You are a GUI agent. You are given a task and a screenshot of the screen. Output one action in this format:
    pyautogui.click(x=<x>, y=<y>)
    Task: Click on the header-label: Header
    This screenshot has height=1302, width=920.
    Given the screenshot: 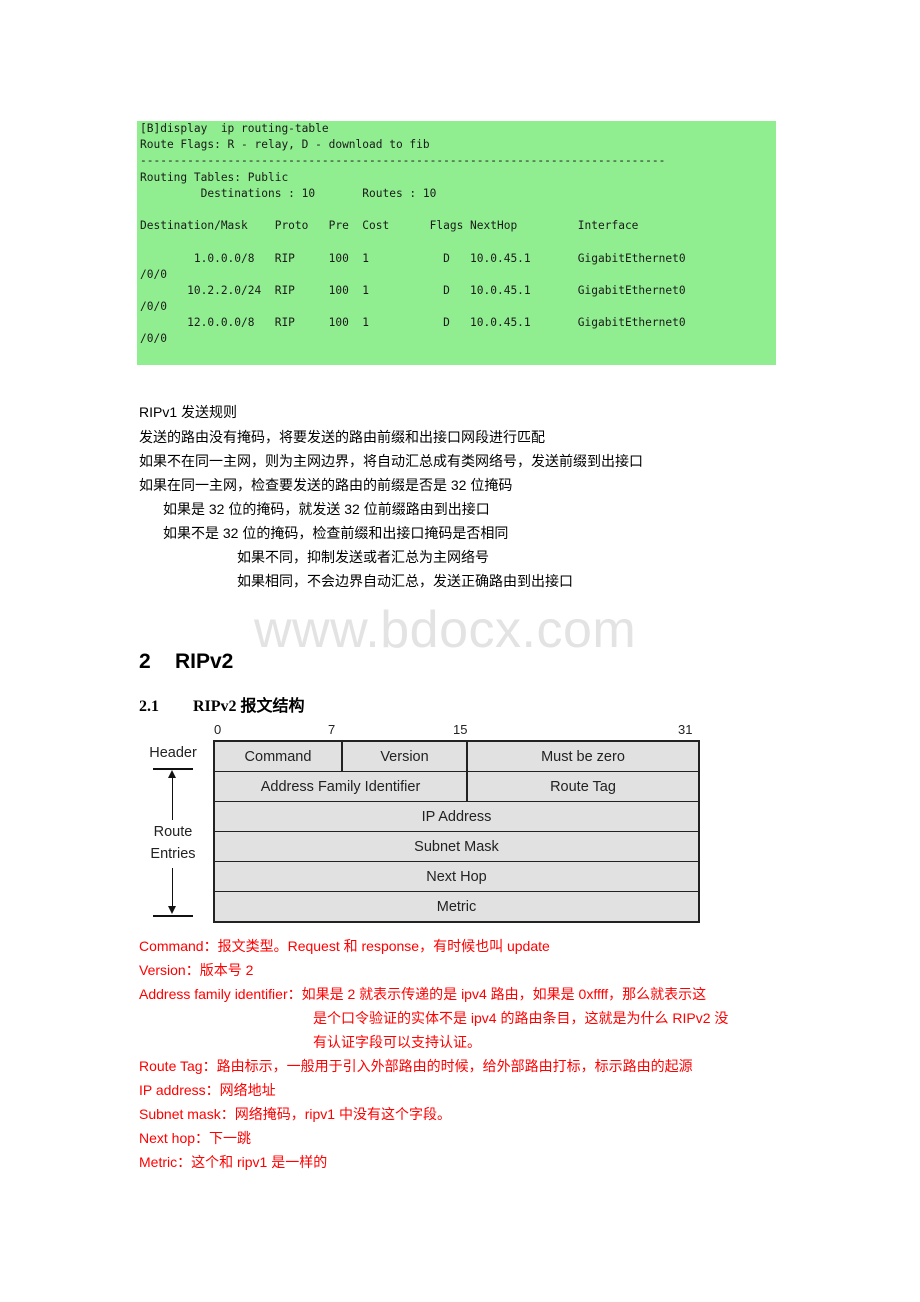 What is the action you would take?
    pyautogui.click(x=173, y=753)
    